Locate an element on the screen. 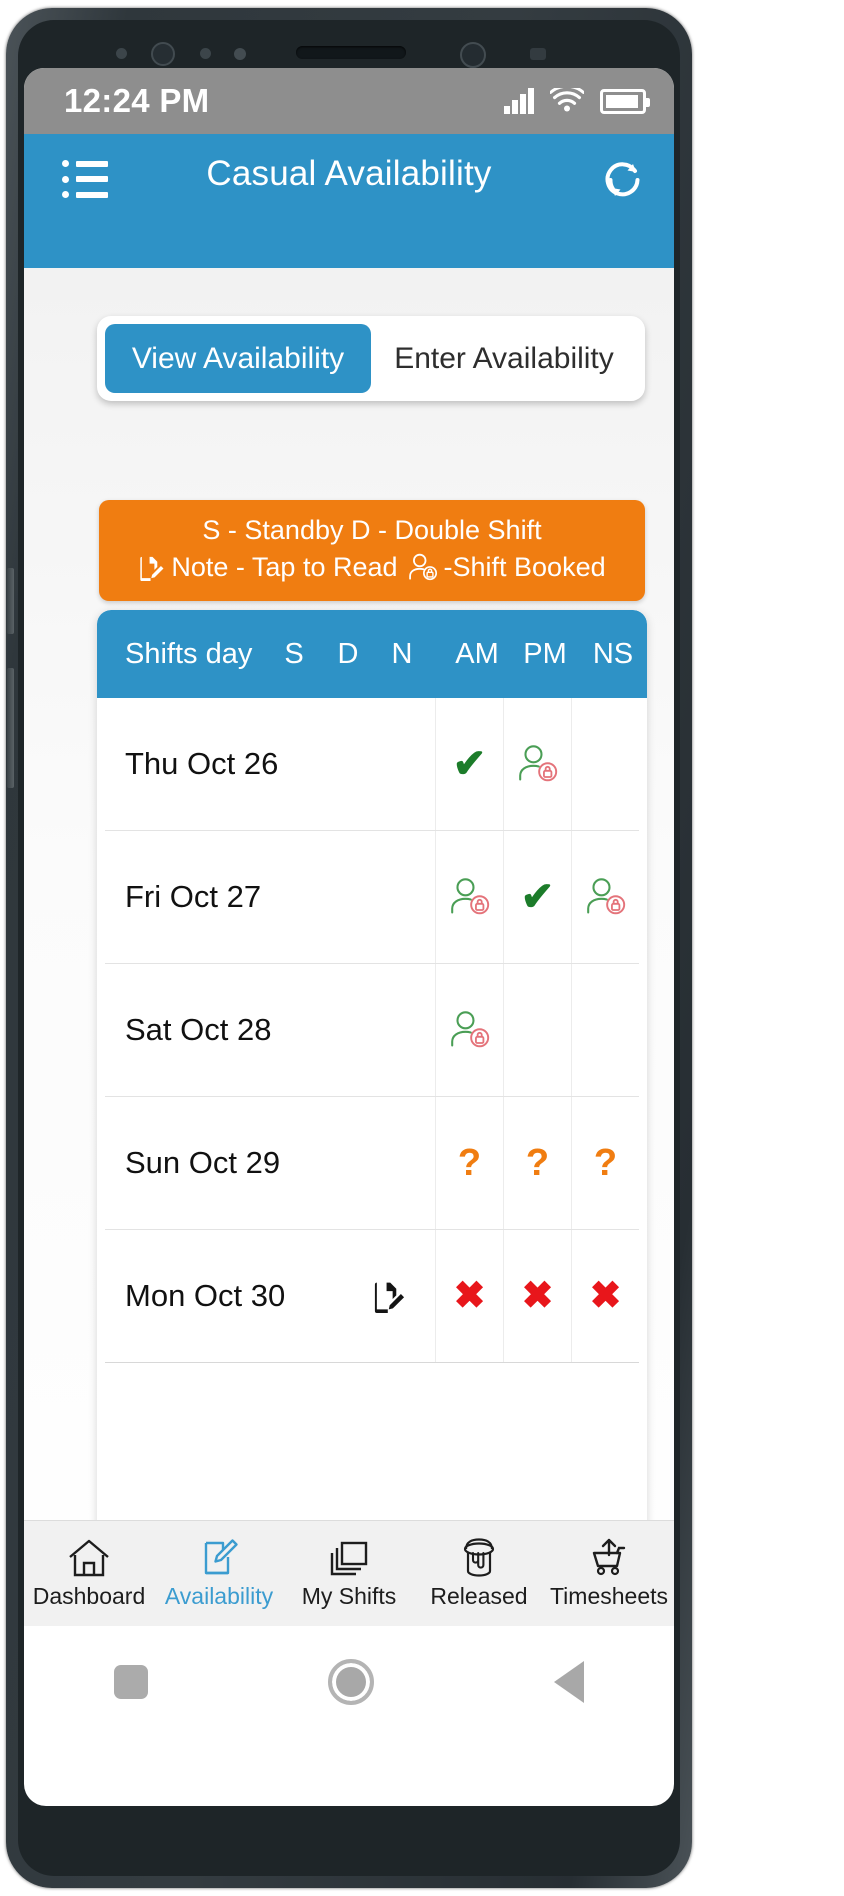 The height and width of the screenshot is (1896, 844). mark-unknown-am: ? is located at coordinates (469, 1163).